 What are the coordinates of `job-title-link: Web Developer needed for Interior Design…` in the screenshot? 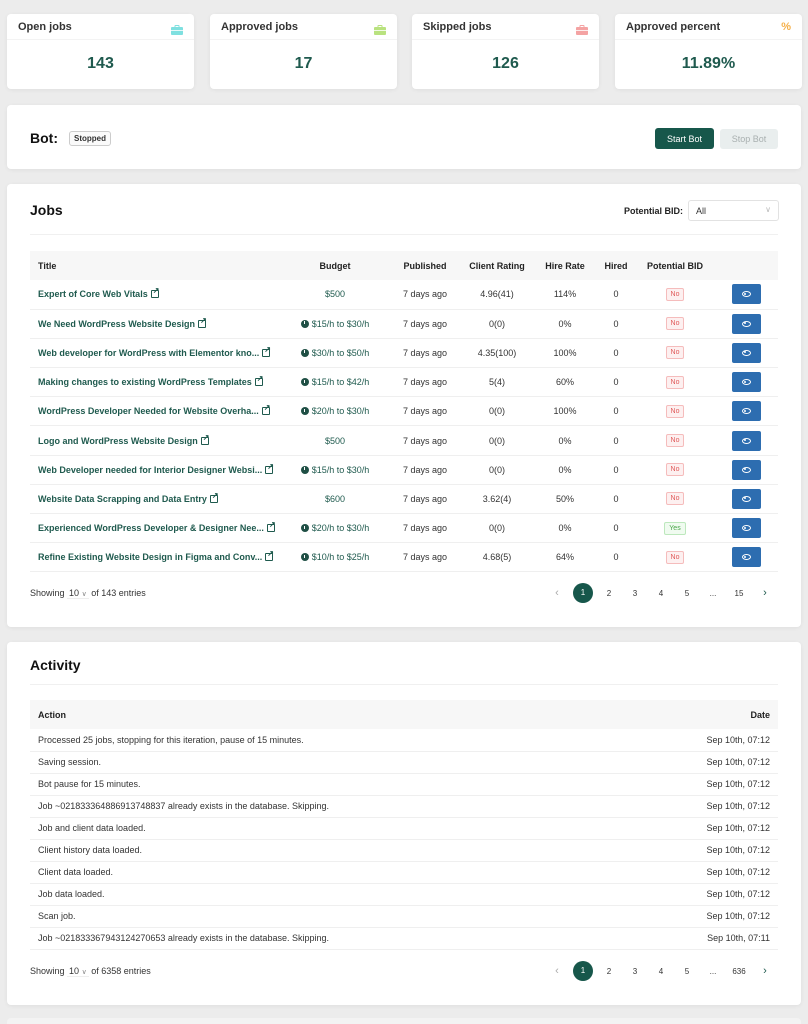 It's located at (156, 468).